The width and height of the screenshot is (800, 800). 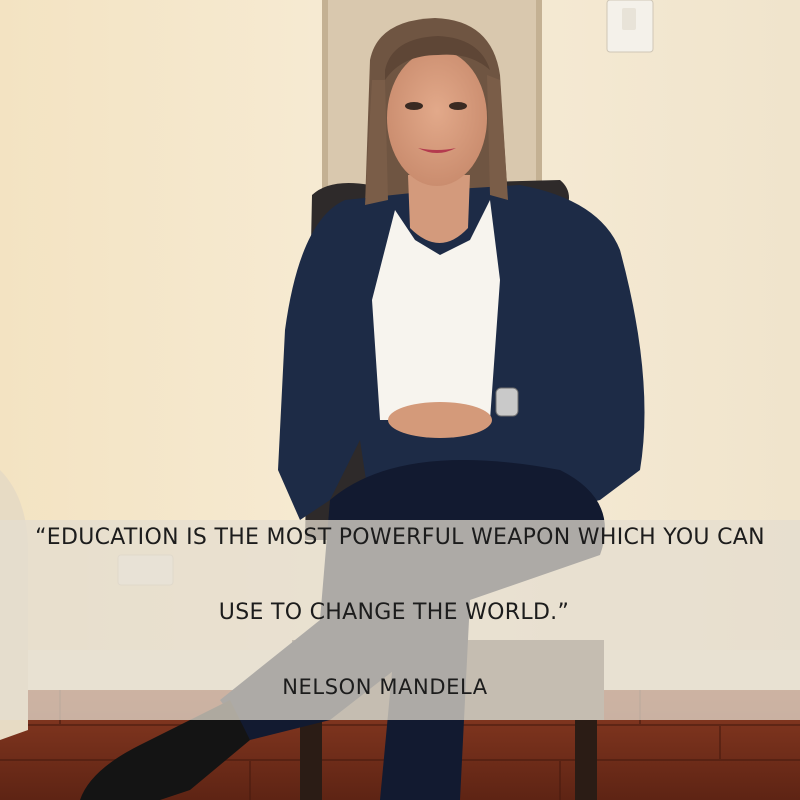 What do you see at coordinates (437, 118) in the screenshot?
I see `face` at bounding box center [437, 118].